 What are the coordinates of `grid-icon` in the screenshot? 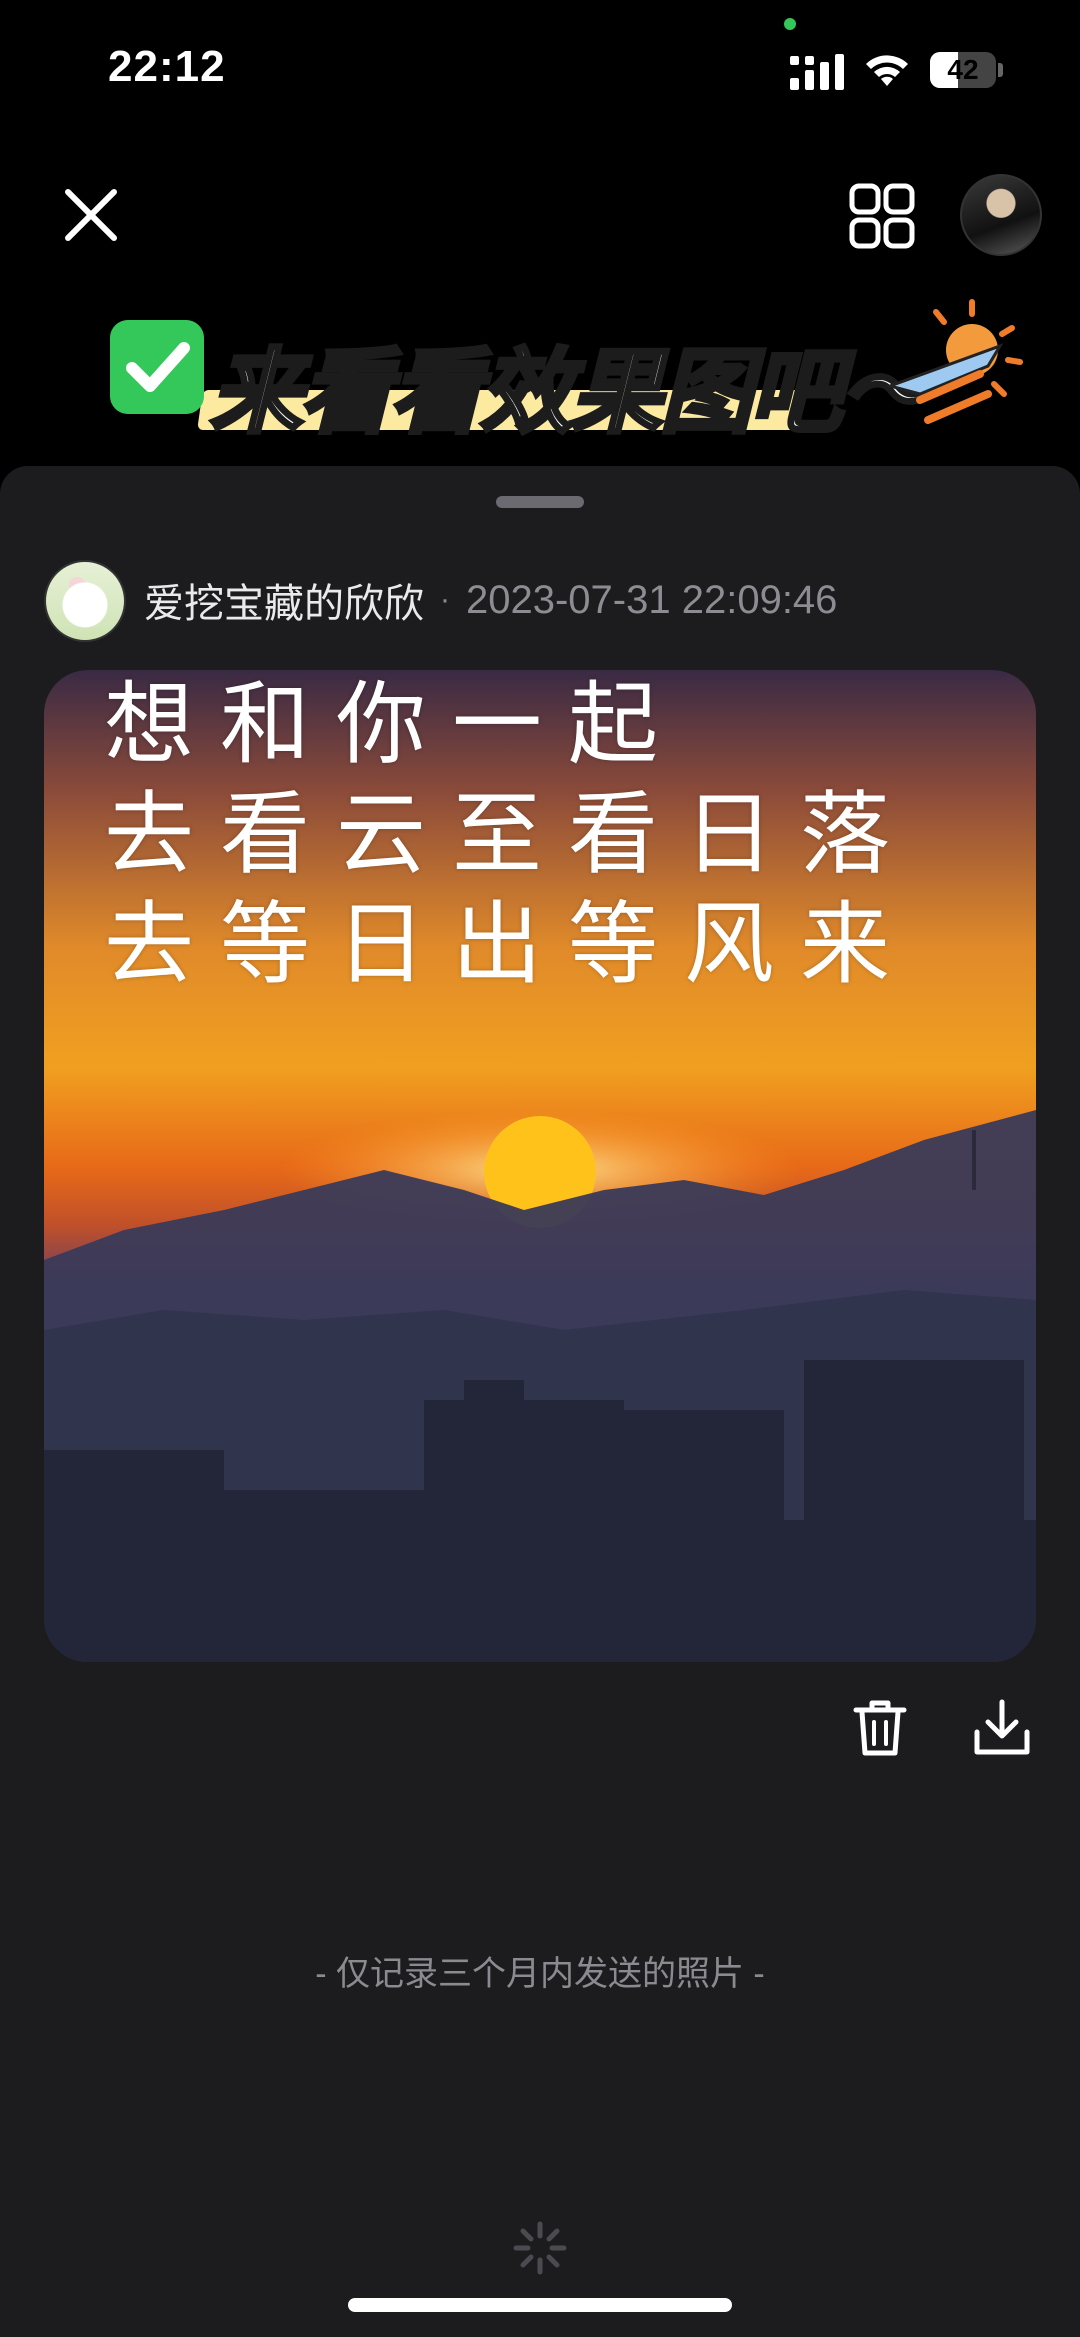 It's located at (882, 216).